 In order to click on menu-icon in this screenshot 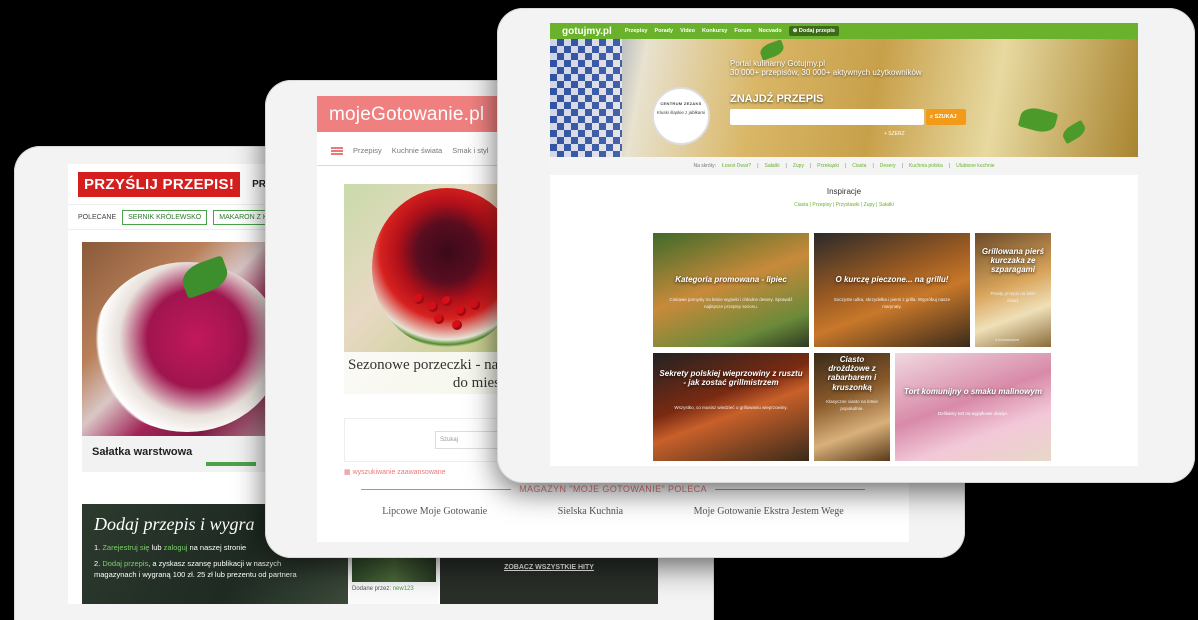, I will do `click(337, 150)`.